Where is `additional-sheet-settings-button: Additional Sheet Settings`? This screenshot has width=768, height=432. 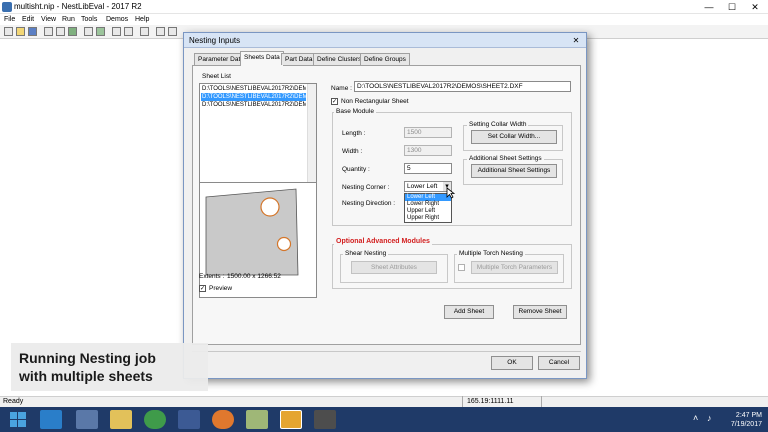 additional-sheet-settings-button: Additional Sheet Settings is located at coordinates (514, 171).